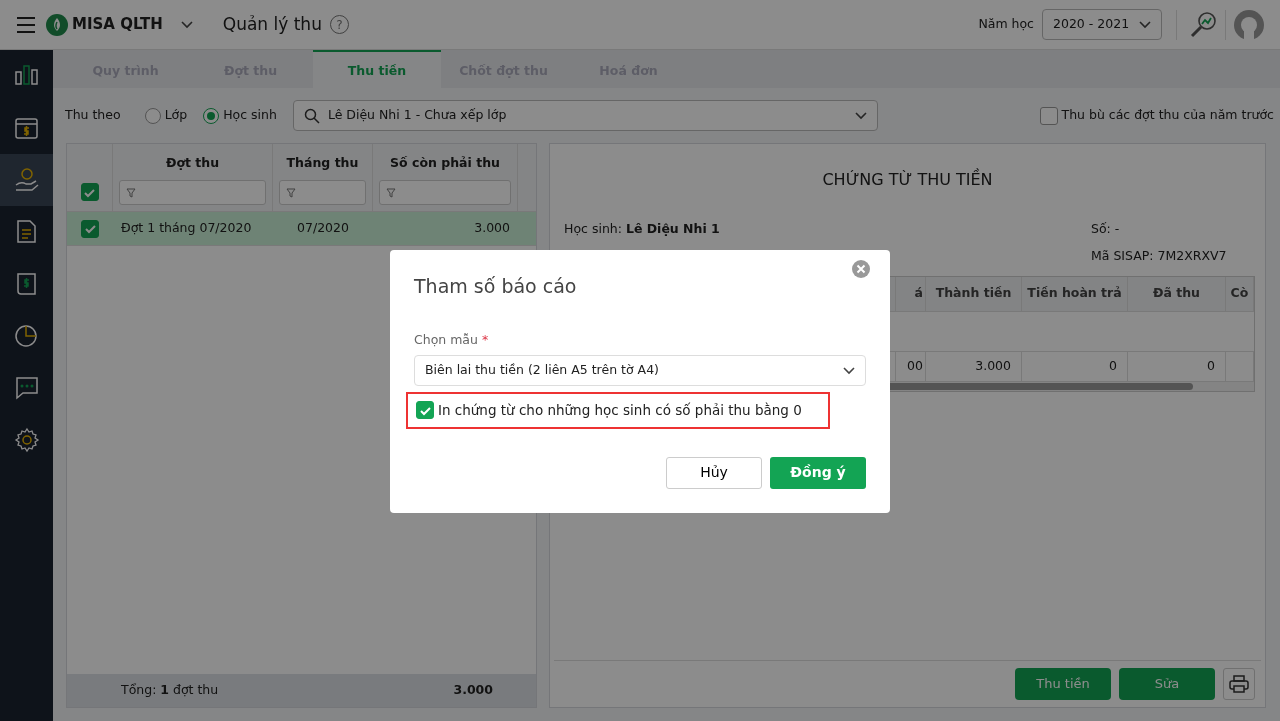 The width and height of the screenshot is (1280, 721). I want to click on total-text: Tổng: 1 đợt thu, so click(170, 690).